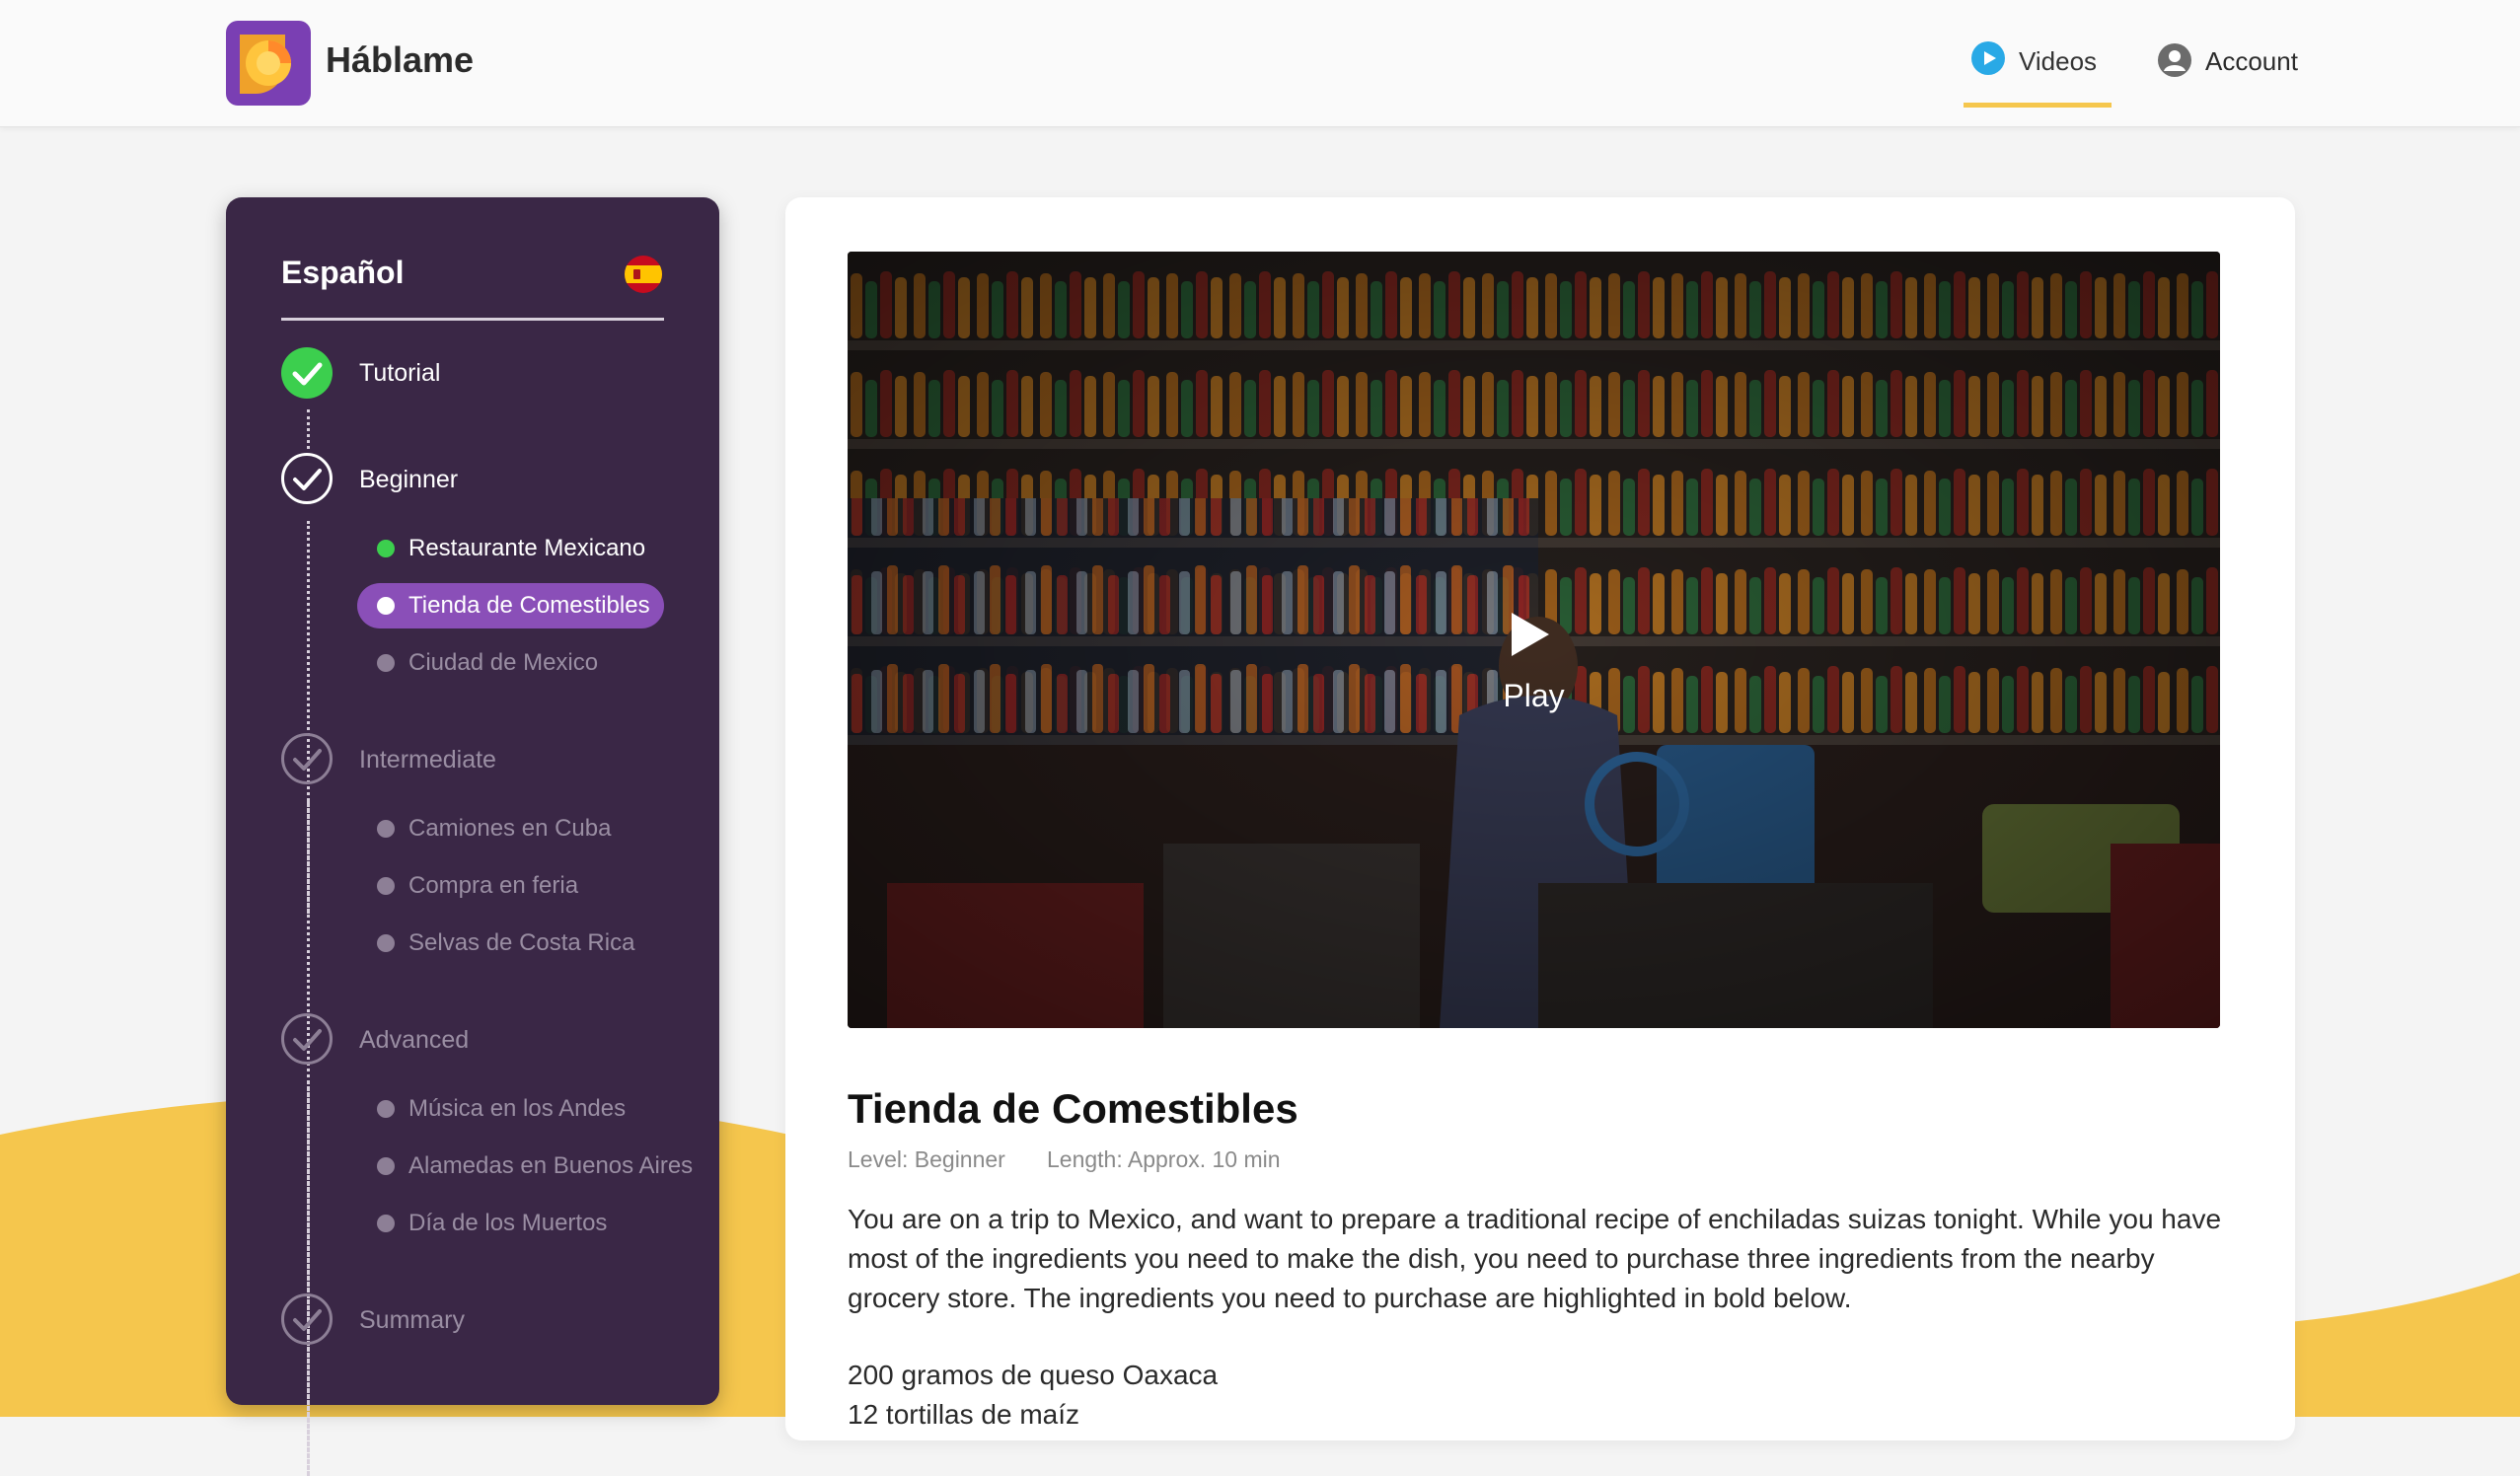 The height and width of the screenshot is (1476, 2520). What do you see at coordinates (508, 1223) in the screenshot?
I see `lesson-label: Día de los Muertos` at bounding box center [508, 1223].